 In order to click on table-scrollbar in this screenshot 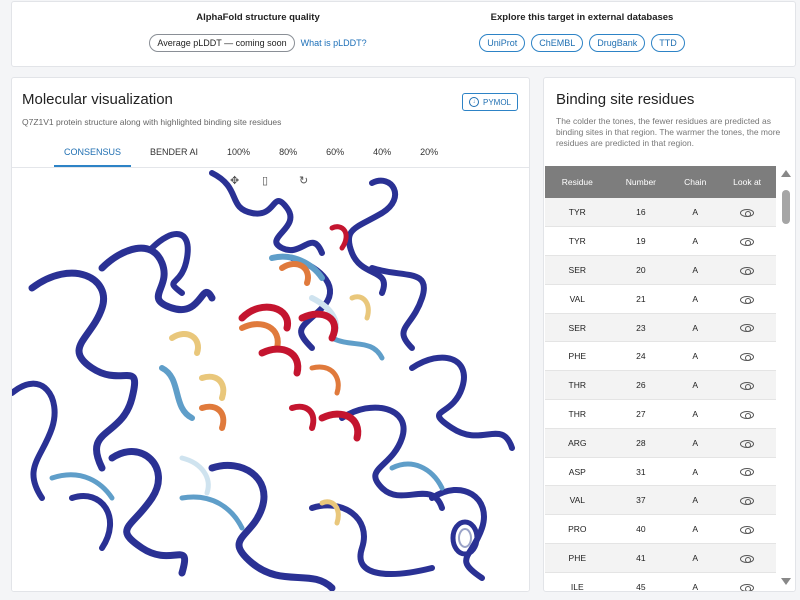, I will do `click(786, 378)`.